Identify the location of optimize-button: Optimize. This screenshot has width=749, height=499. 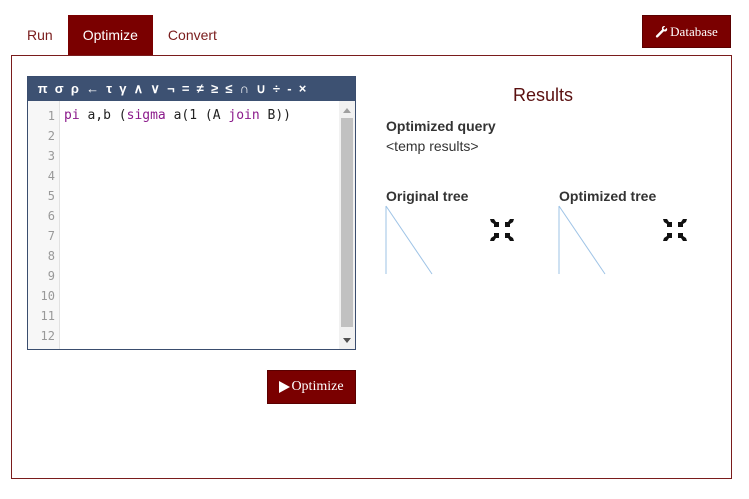
(311, 387).